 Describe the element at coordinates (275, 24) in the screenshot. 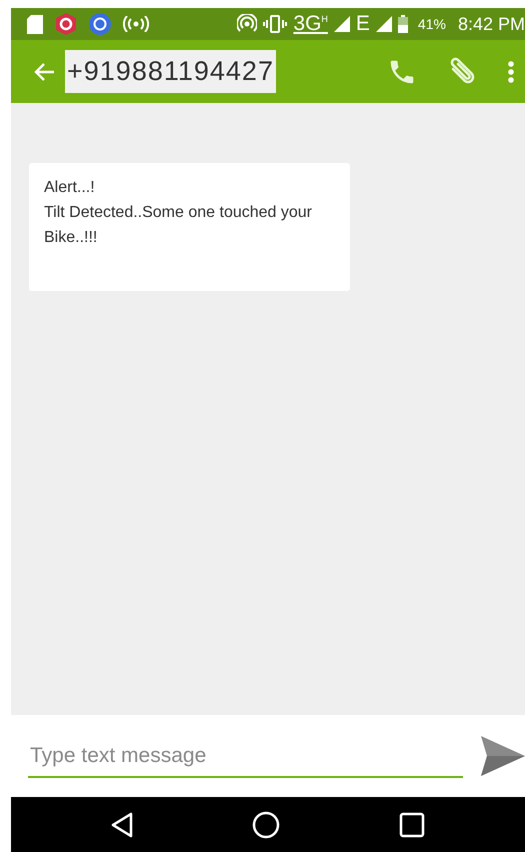

I see `vibrate-icon` at that location.